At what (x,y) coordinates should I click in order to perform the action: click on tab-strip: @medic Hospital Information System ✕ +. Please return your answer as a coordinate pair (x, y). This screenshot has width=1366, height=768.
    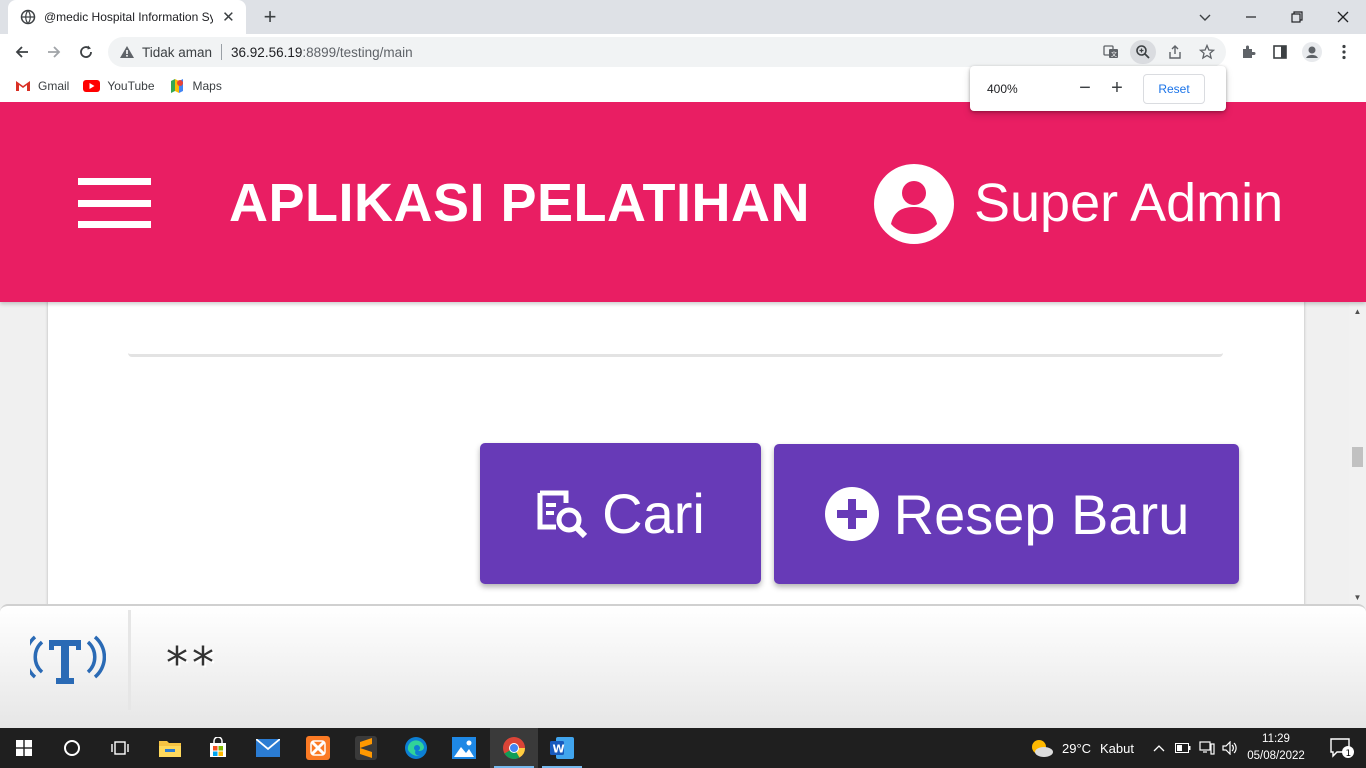
    Looking at the image, I should click on (683, 17).